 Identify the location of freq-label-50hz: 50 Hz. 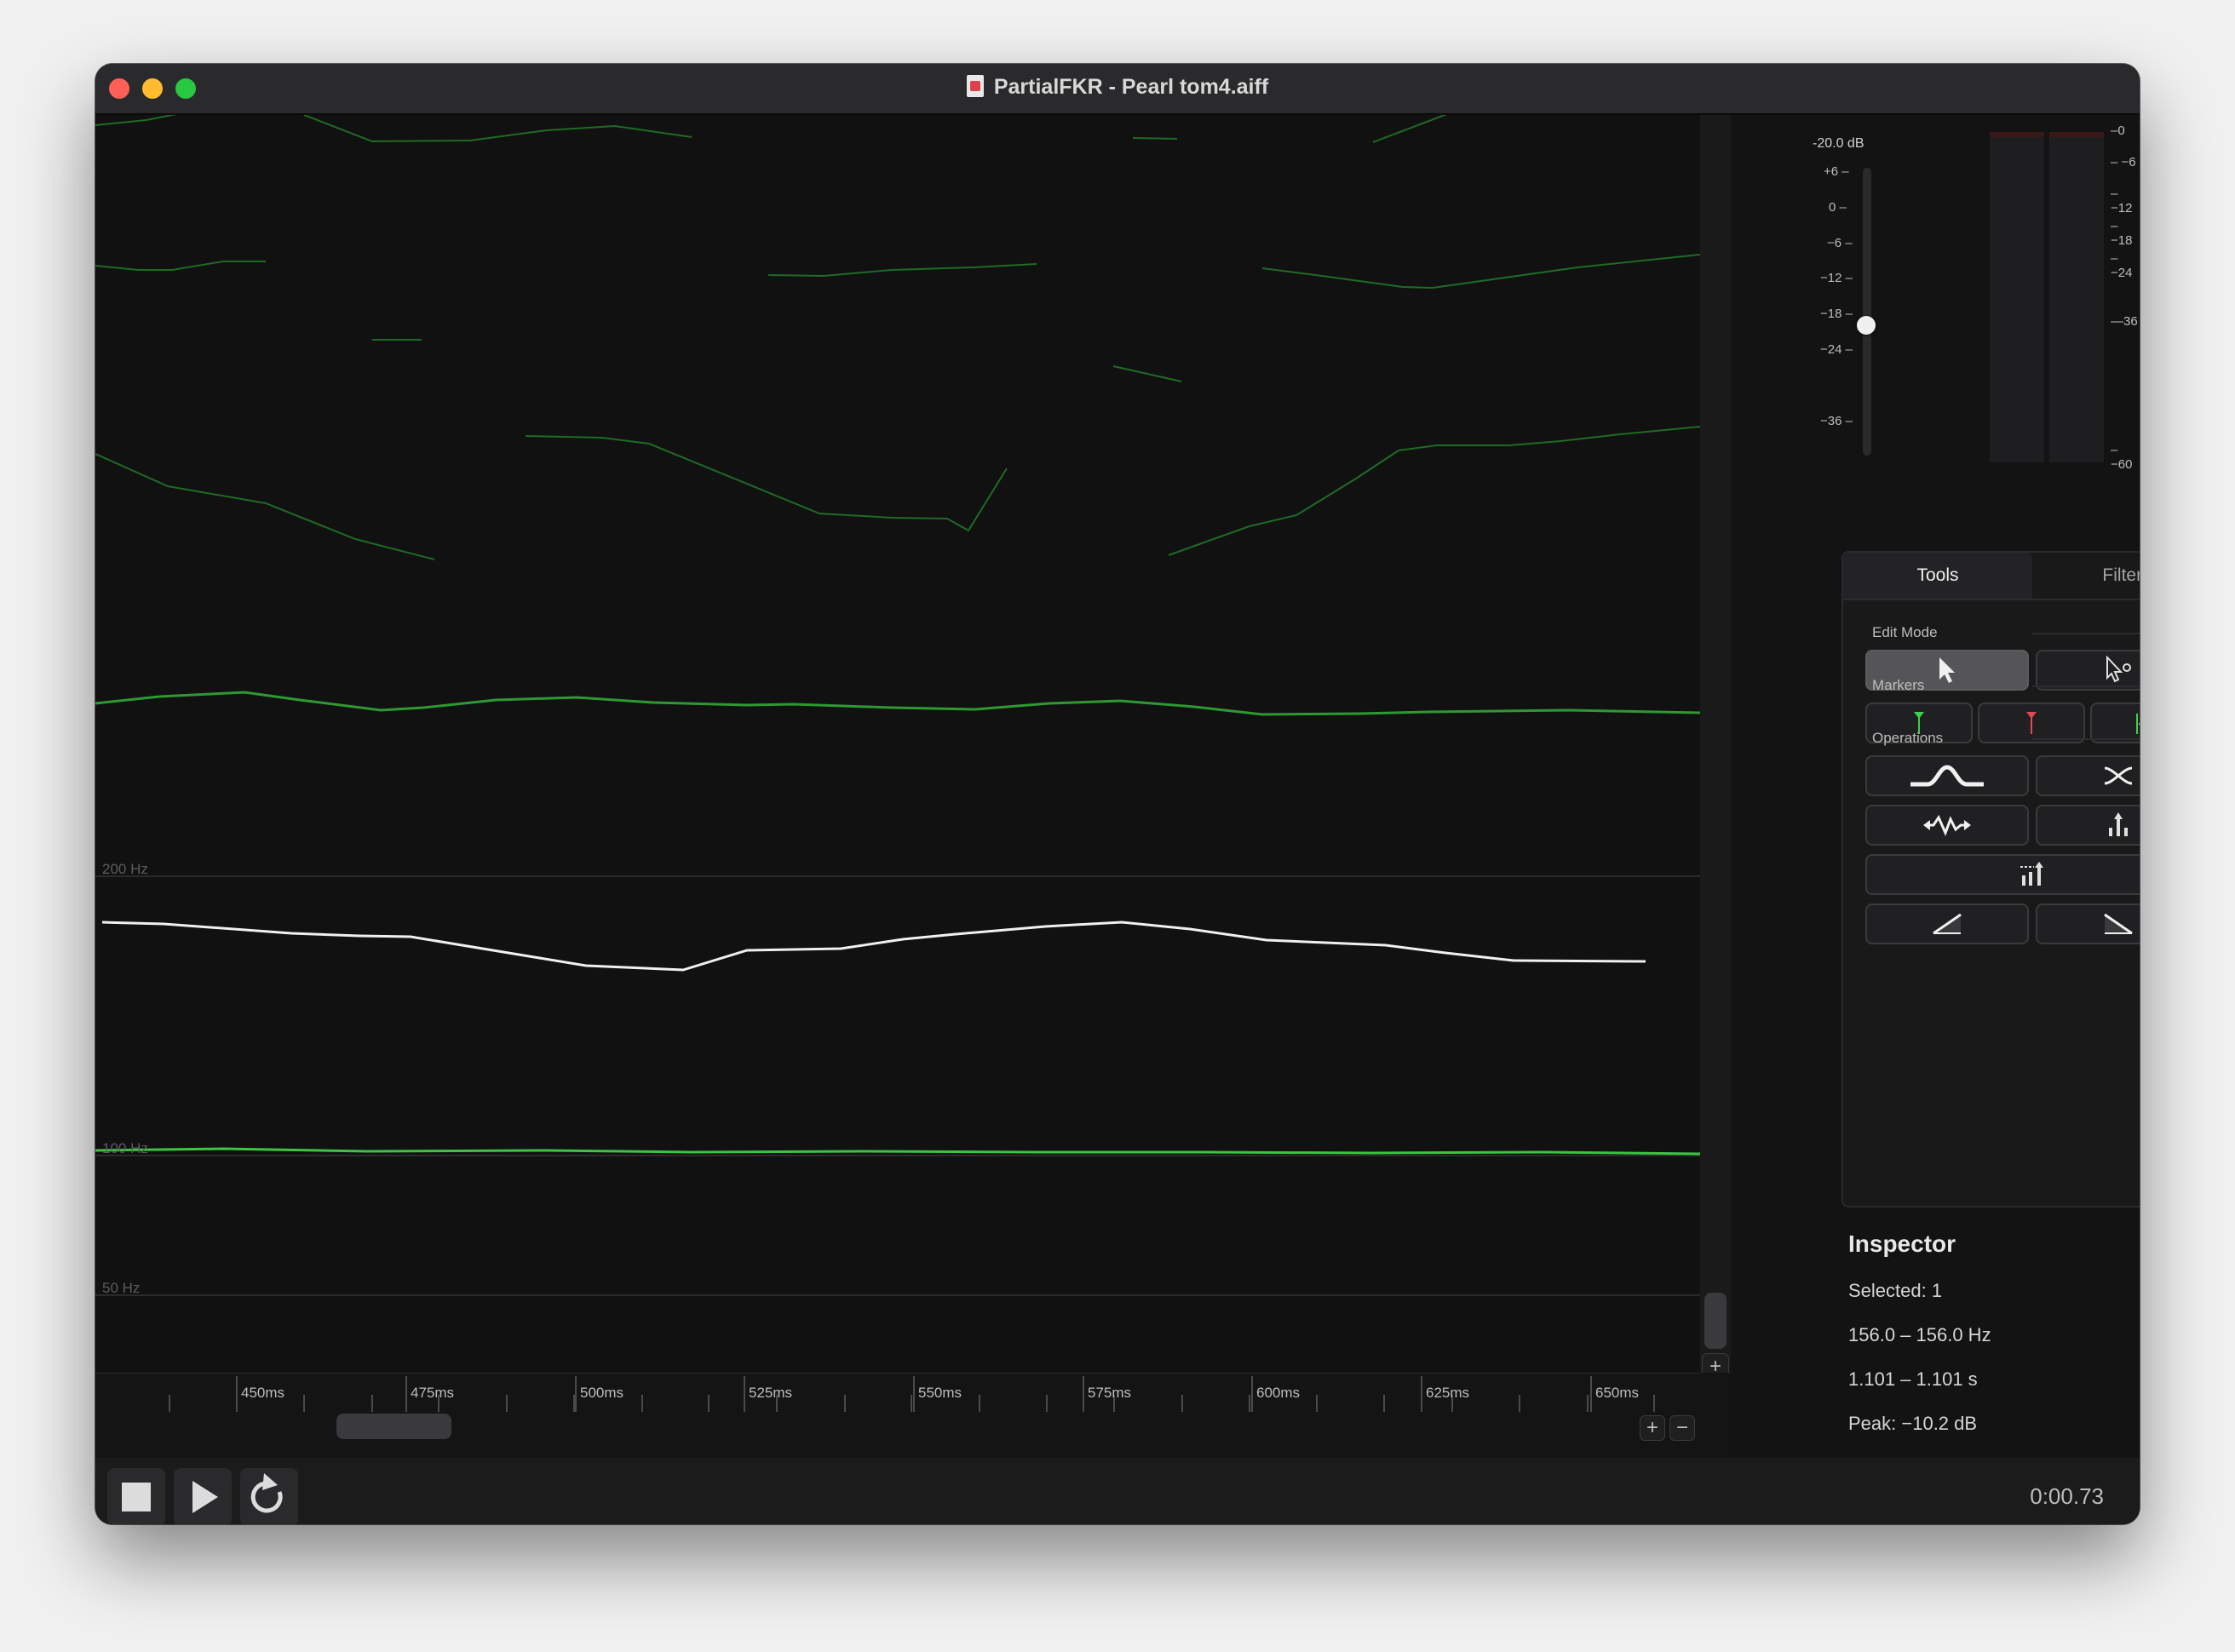
(121, 1288).